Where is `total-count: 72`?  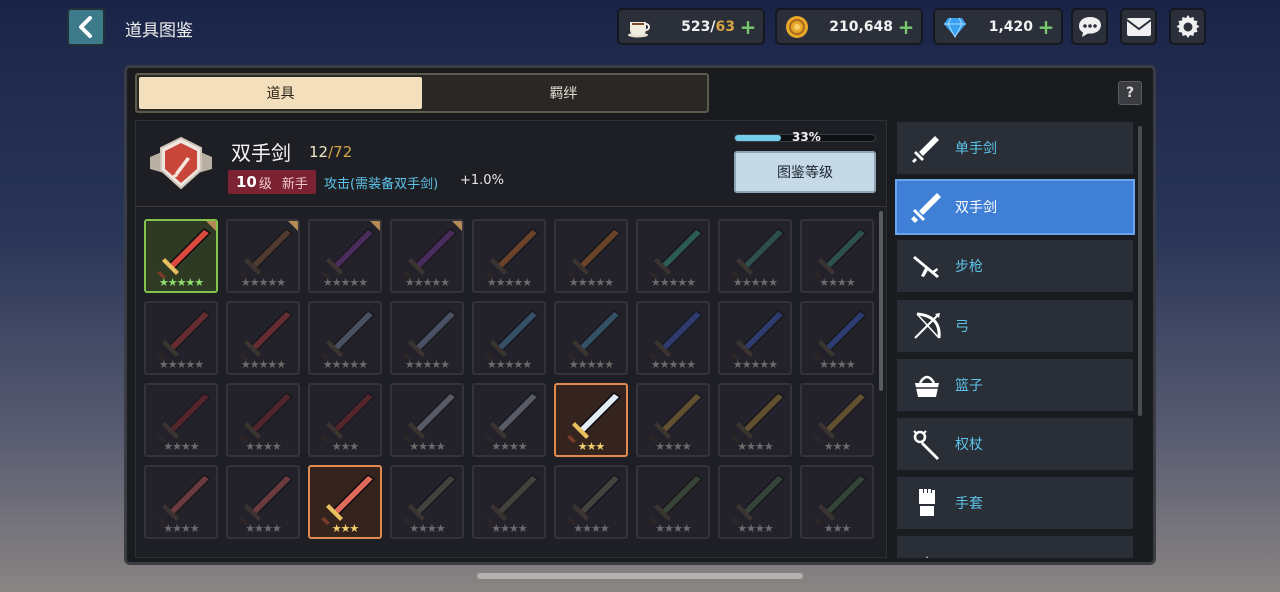 total-count: 72 is located at coordinates (343, 152).